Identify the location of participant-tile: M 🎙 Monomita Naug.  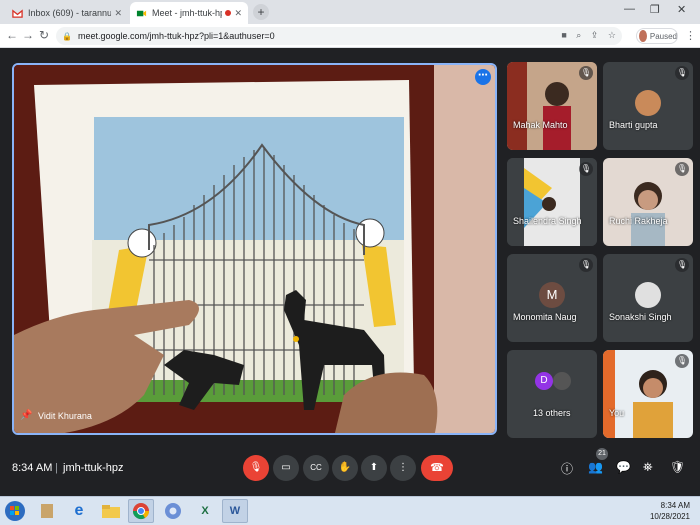
(552, 298).